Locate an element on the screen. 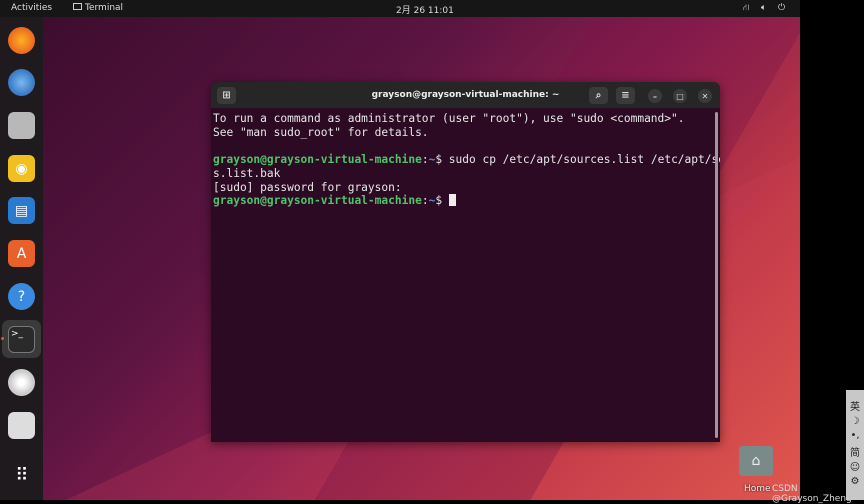 Image resolution: width=864 pixels, height=504 pixels. ime-language-toggle: 英 is located at coordinates (855, 405).